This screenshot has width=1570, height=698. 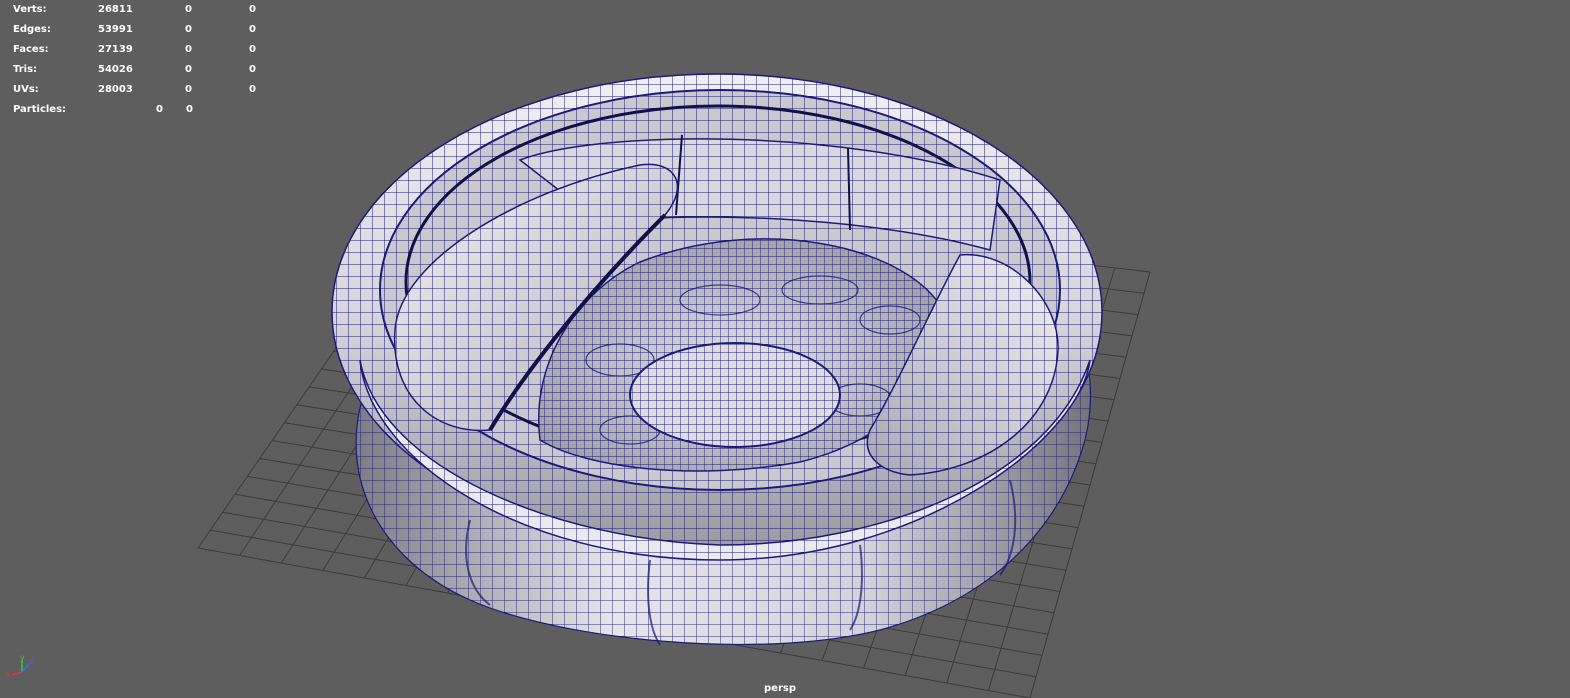 What do you see at coordinates (19, 666) in the screenshot?
I see `axis-gizmo-icon: x y z` at bounding box center [19, 666].